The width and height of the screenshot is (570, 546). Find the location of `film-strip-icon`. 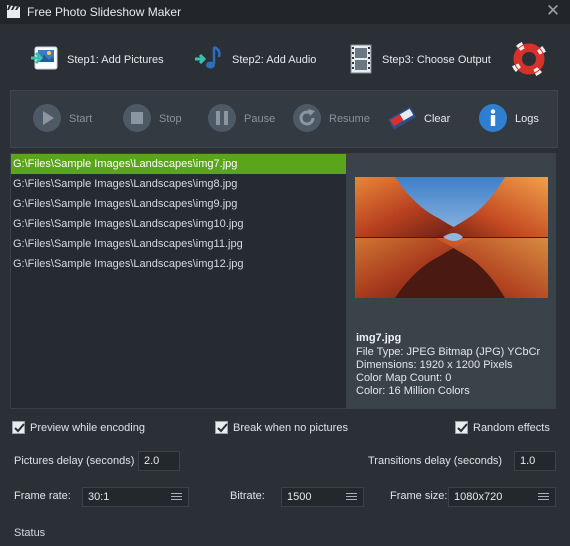

film-strip-icon is located at coordinates (362, 60).